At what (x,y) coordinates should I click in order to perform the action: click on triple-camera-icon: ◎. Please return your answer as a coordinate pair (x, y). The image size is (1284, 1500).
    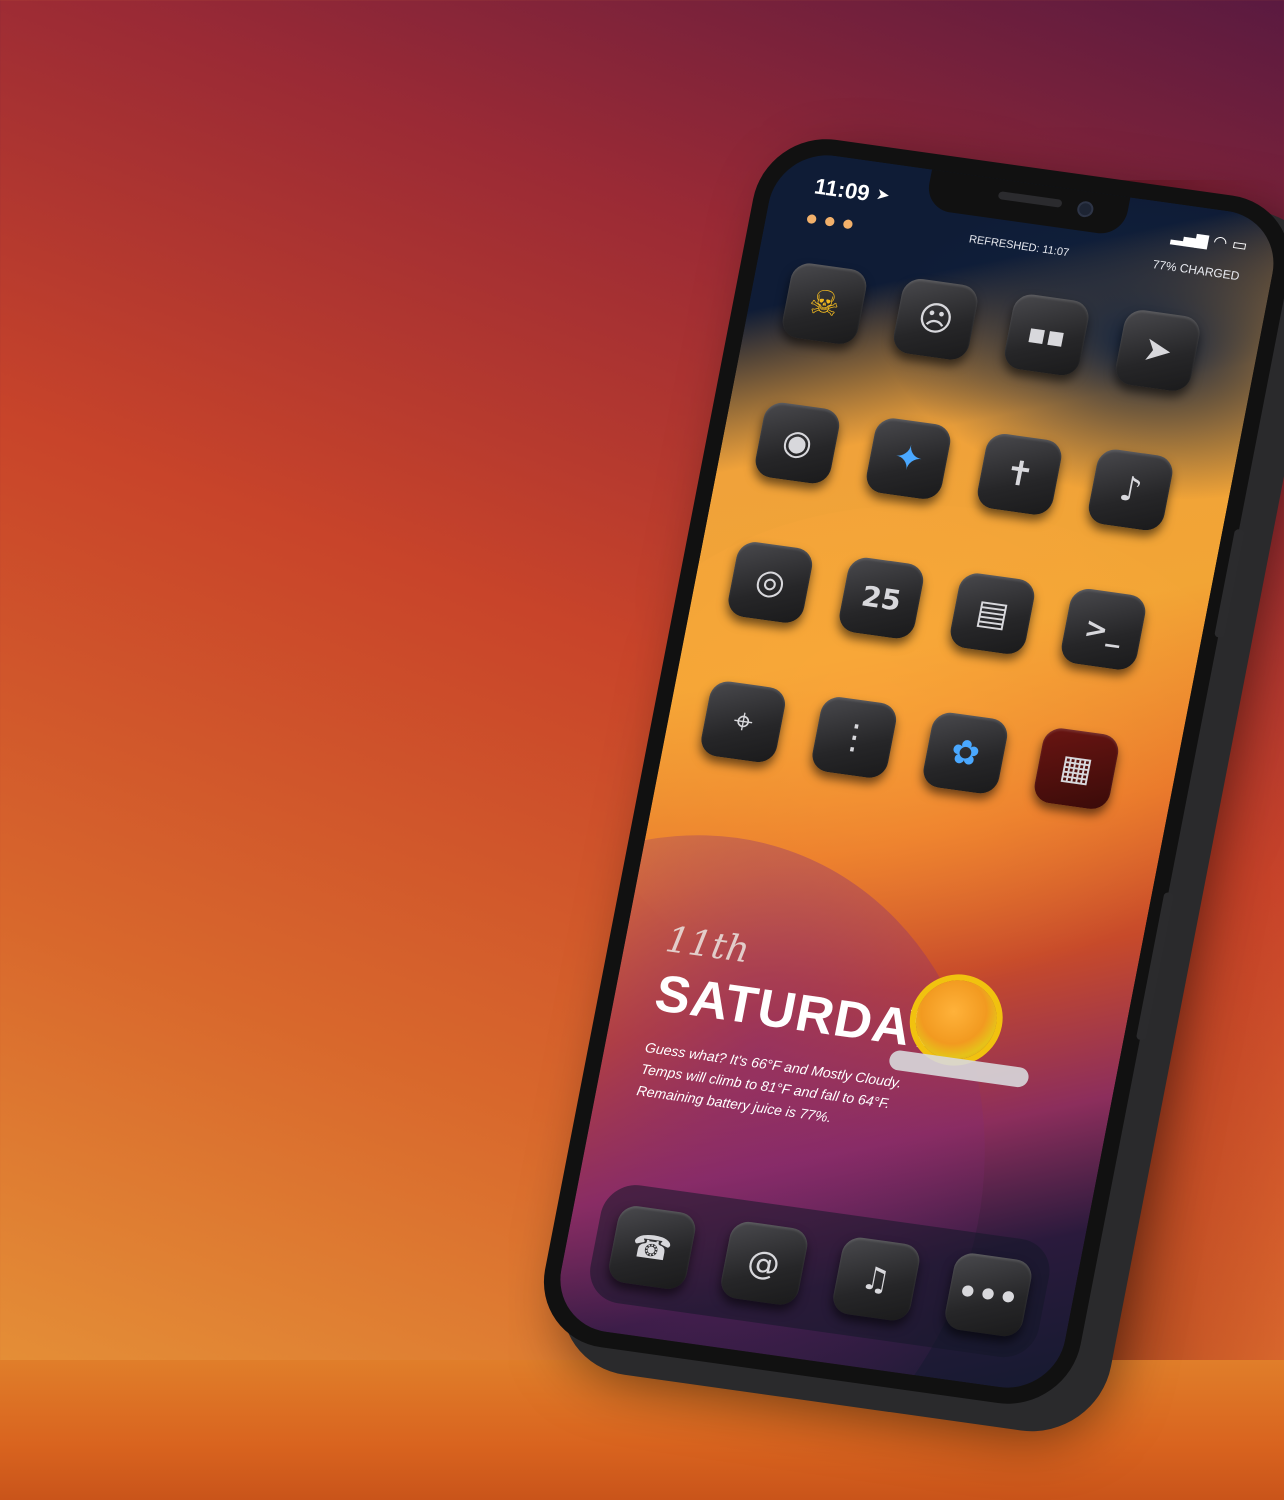
    Looking at the image, I should click on (770, 582).